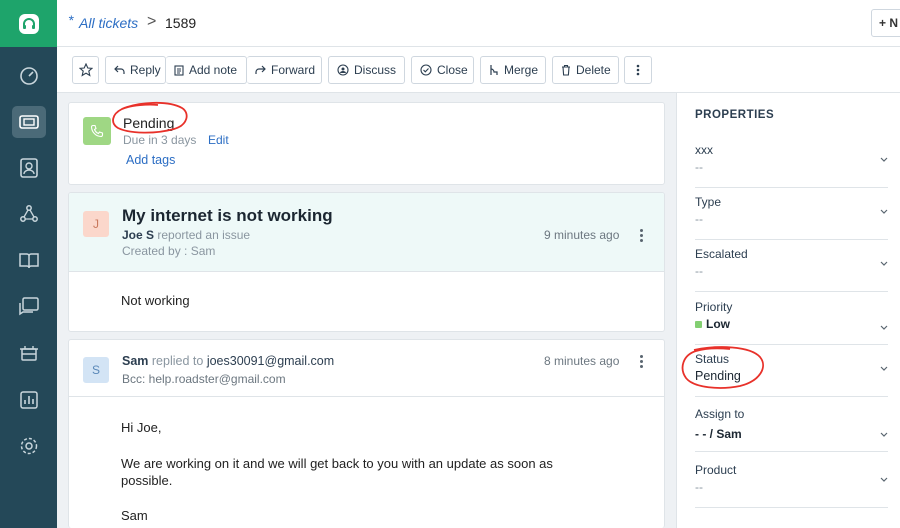 The height and width of the screenshot is (528, 900). What do you see at coordinates (718, 324) in the screenshot?
I see `priority-value: Low` at bounding box center [718, 324].